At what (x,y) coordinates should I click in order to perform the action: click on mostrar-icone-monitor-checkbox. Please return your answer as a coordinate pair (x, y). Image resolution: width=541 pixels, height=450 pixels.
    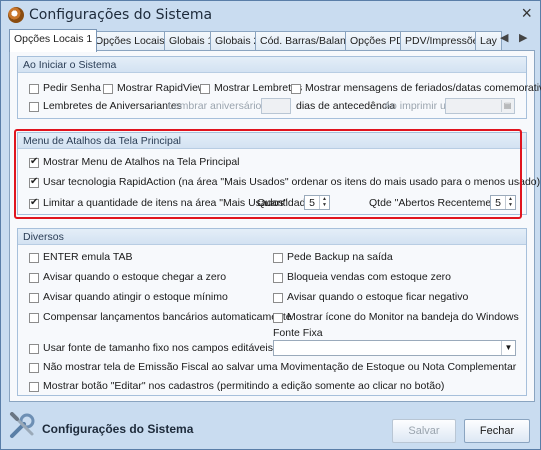
    Looking at the image, I should click on (278, 318).